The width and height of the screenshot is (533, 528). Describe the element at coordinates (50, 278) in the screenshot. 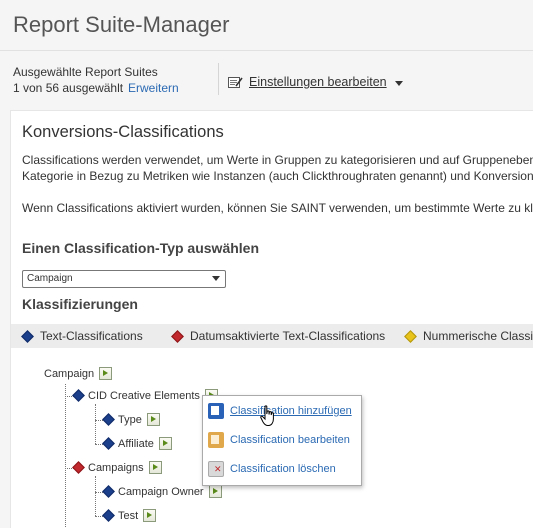

I see `classification-type-value: Campaign` at that location.